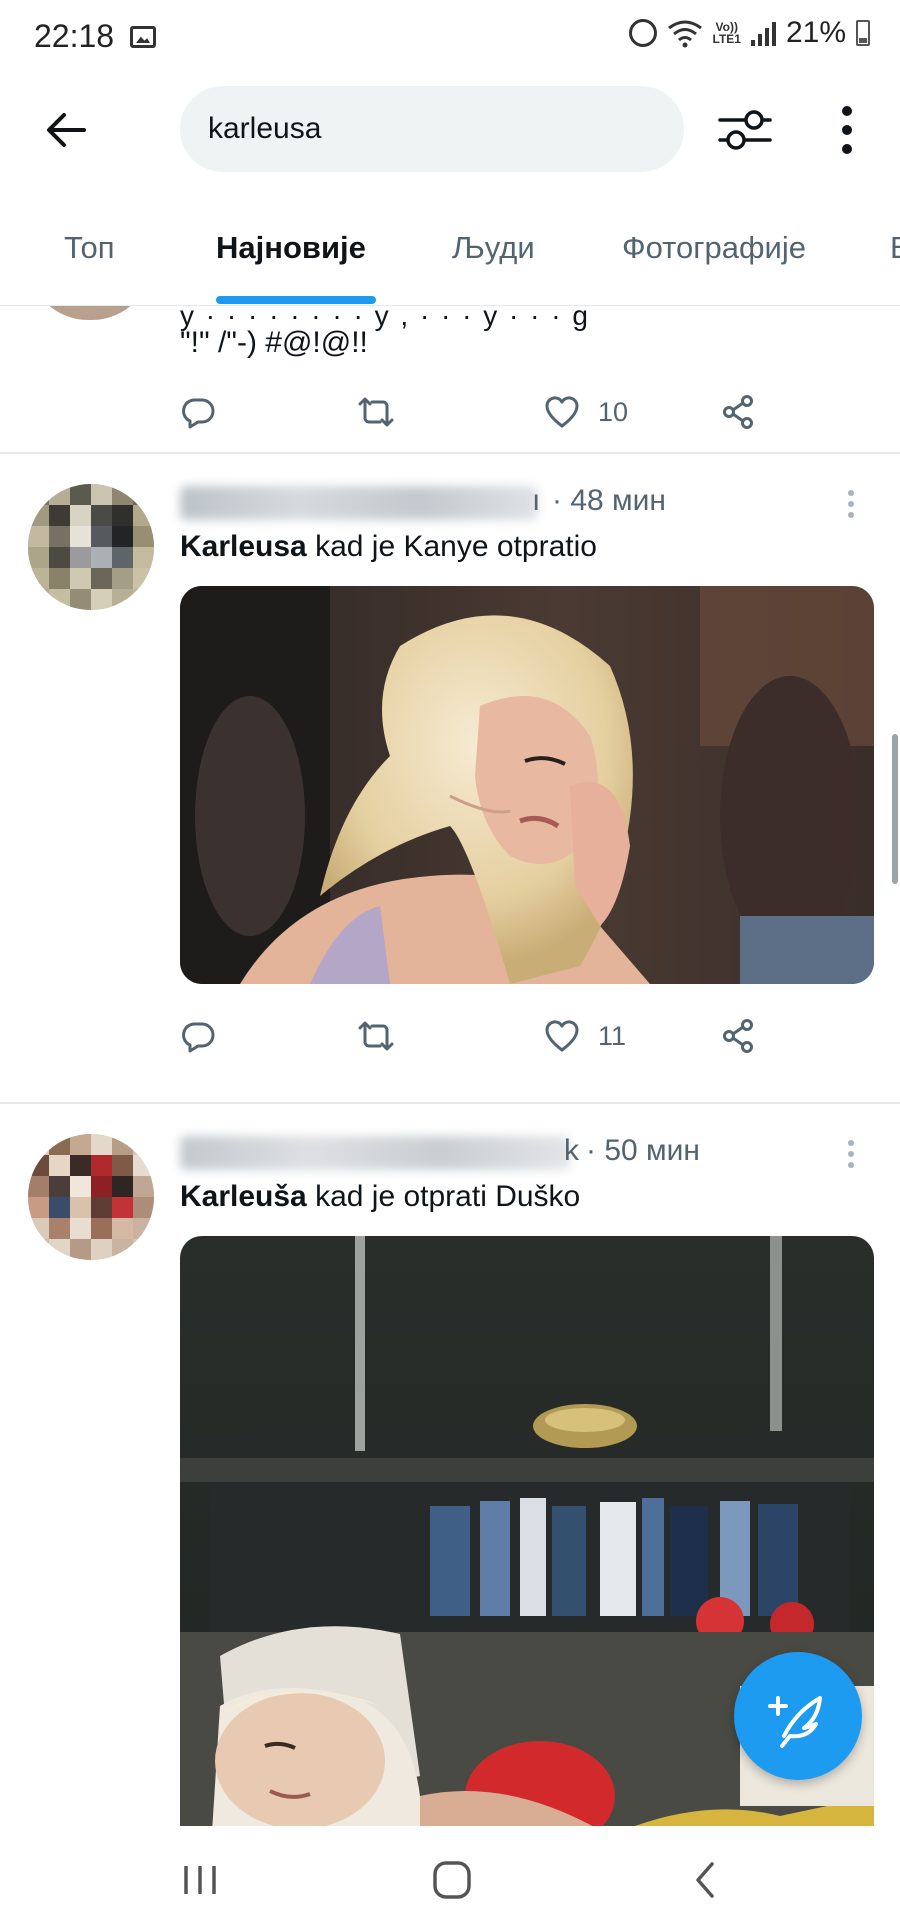 The width and height of the screenshot is (900, 1932). I want to click on back-icon, so click(706, 1880).